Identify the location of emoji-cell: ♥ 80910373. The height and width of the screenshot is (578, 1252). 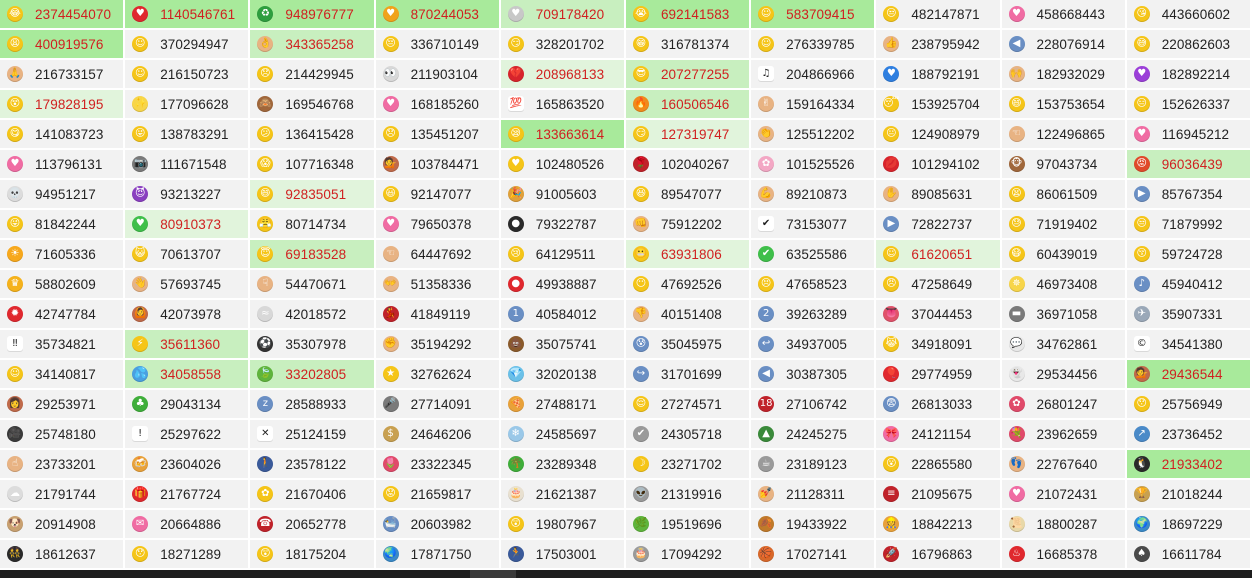
(188, 225).